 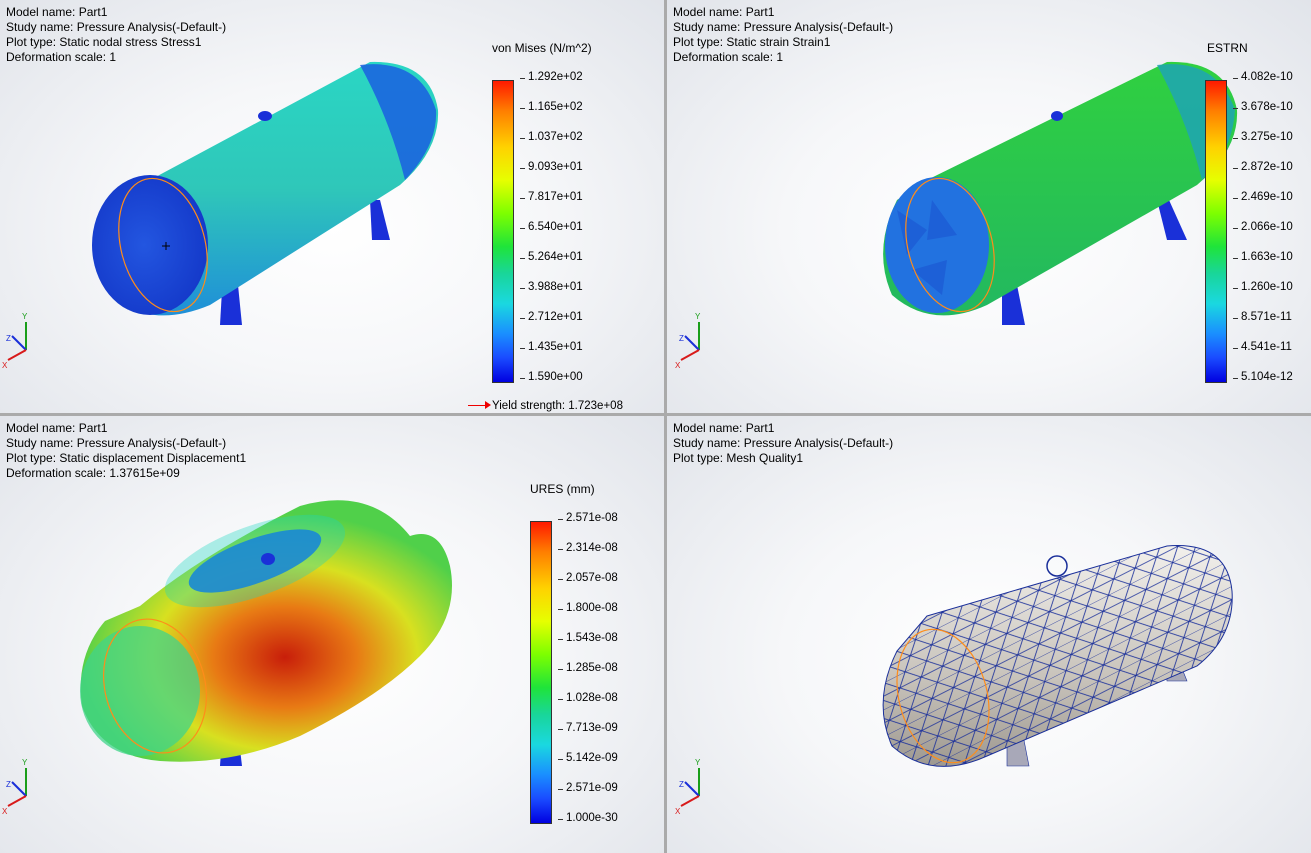 What do you see at coordinates (1262, 347) in the screenshot?
I see `legend-tick: 4.541e-11` at bounding box center [1262, 347].